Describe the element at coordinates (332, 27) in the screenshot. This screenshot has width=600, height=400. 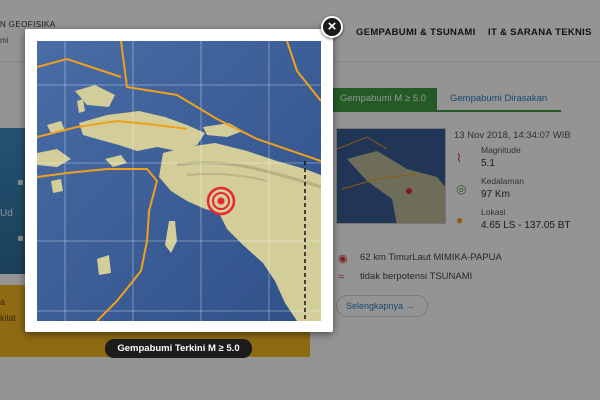
I see `close-icon: ×` at that location.